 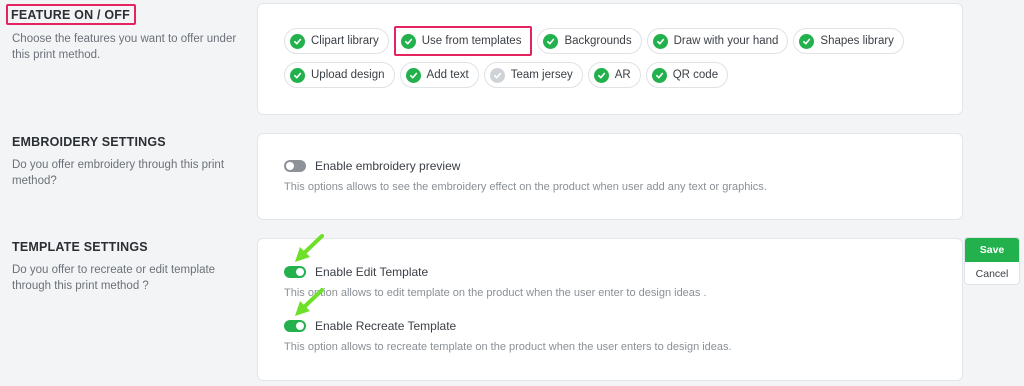 I want to click on feature-chip-use-from-templates: Use from templates, so click(x=463, y=41).